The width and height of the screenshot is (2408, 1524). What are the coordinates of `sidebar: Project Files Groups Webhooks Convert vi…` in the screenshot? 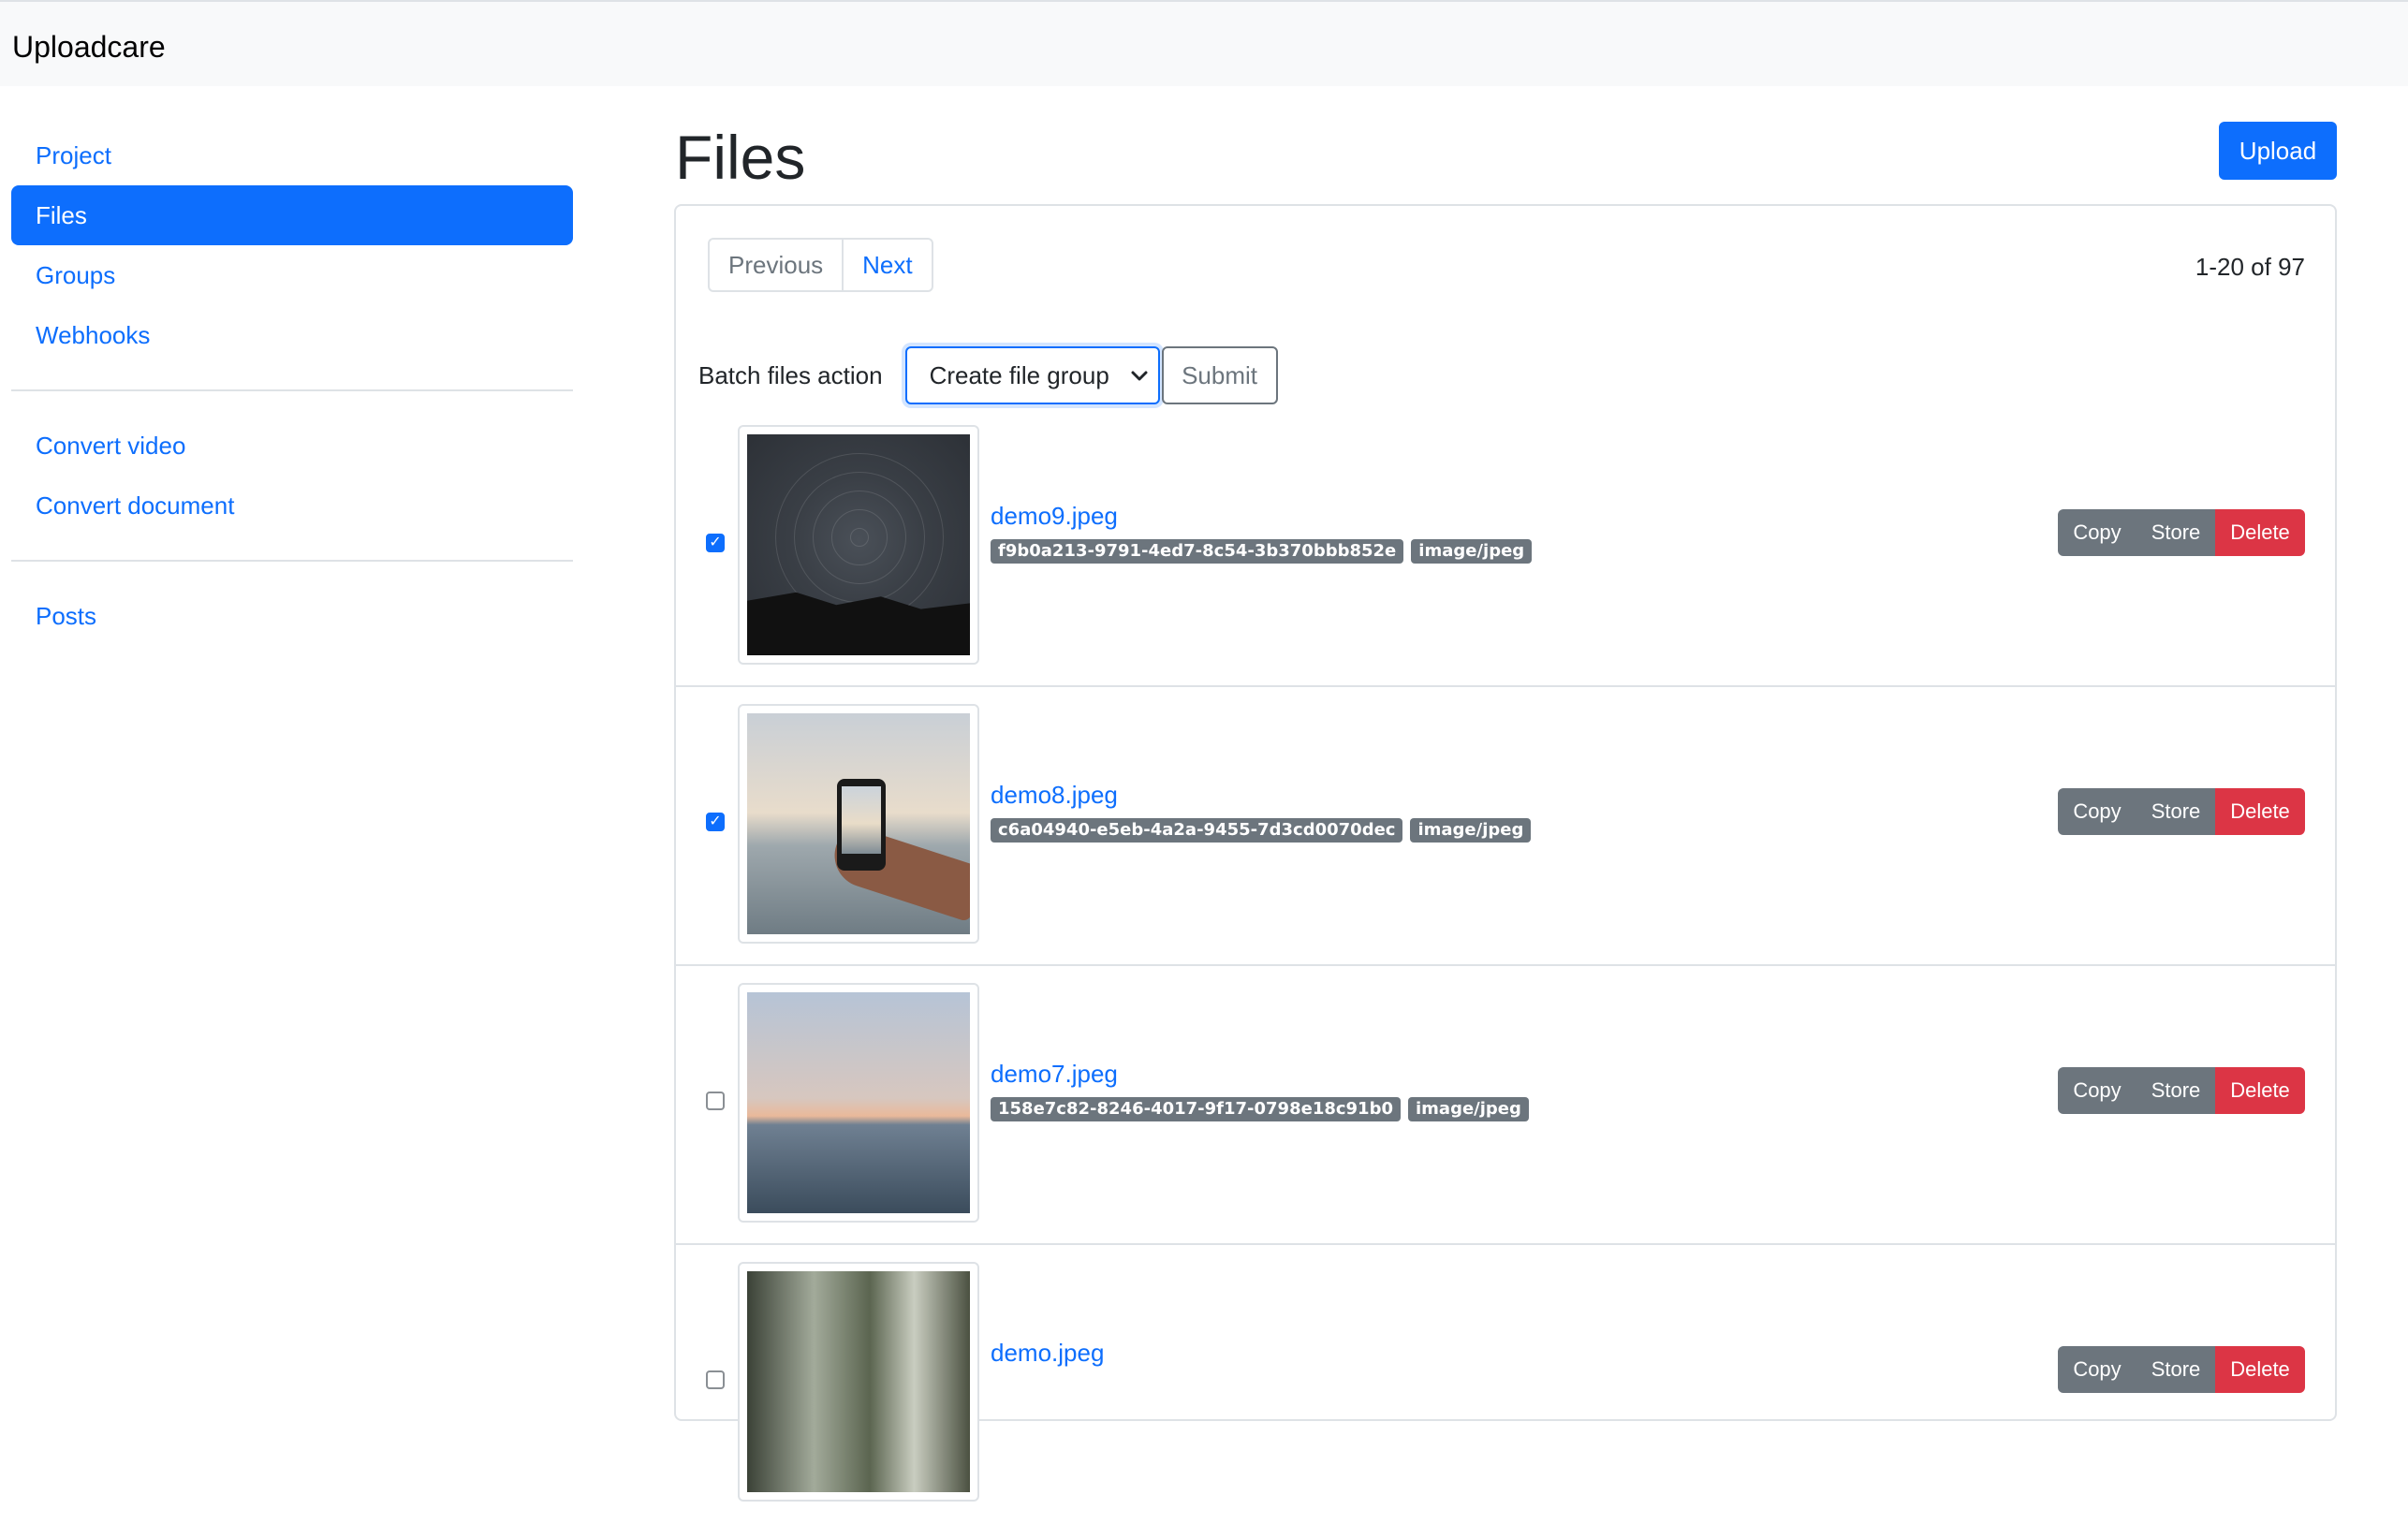 It's located at (292, 385).